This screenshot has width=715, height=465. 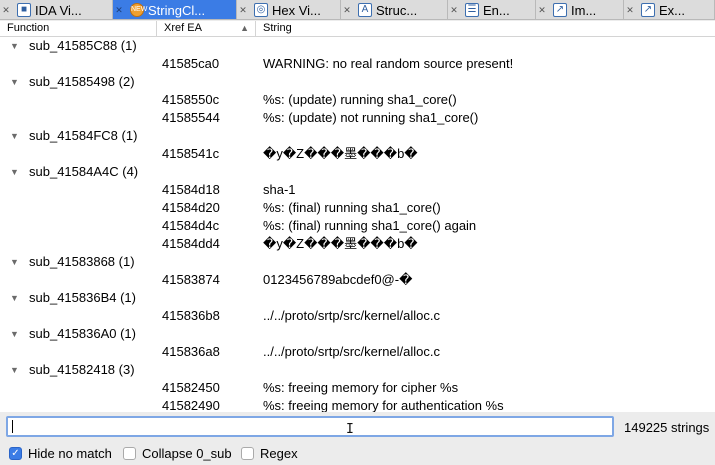 I want to click on enums-icon: ☰, so click(x=472, y=10).